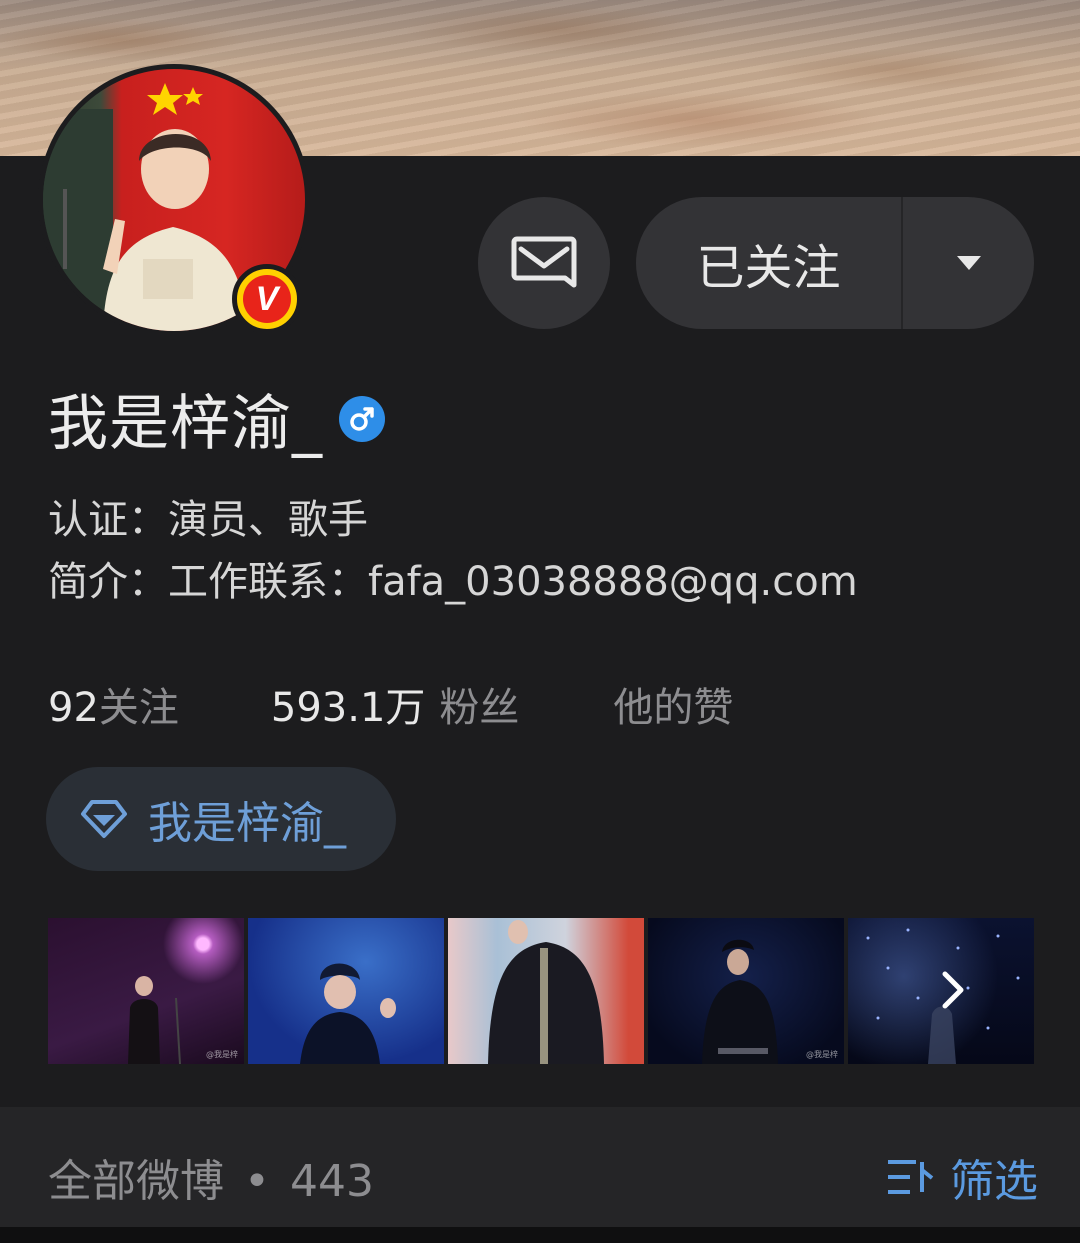 Image resolution: width=1080 pixels, height=1243 pixels. Describe the element at coordinates (453, 578) in the screenshot. I see `bio-text: 简介：工作联系：fafa_03038888@qq.com` at that location.